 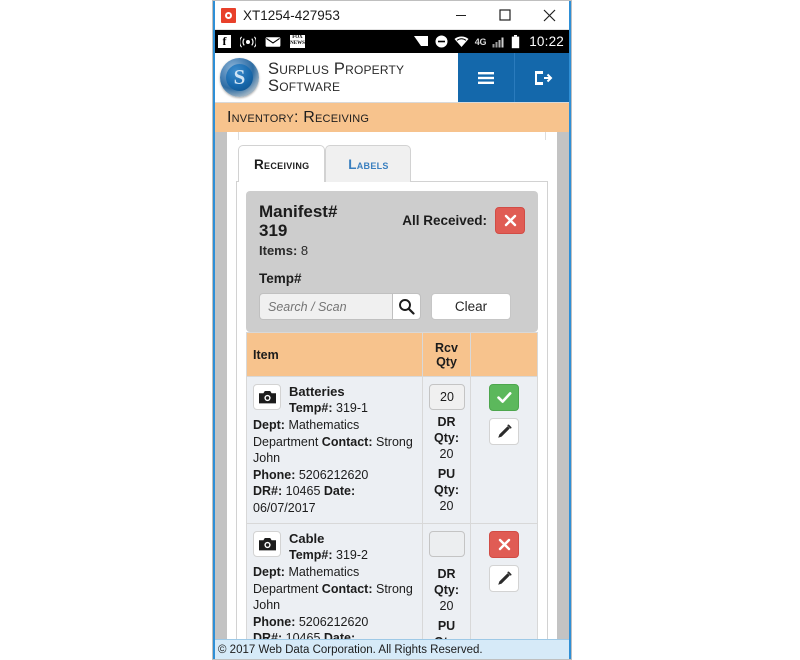 What do you see at coordinates (461, 15) in the screenshot?
I see `minimize-button` at bounding box center [461, 15].